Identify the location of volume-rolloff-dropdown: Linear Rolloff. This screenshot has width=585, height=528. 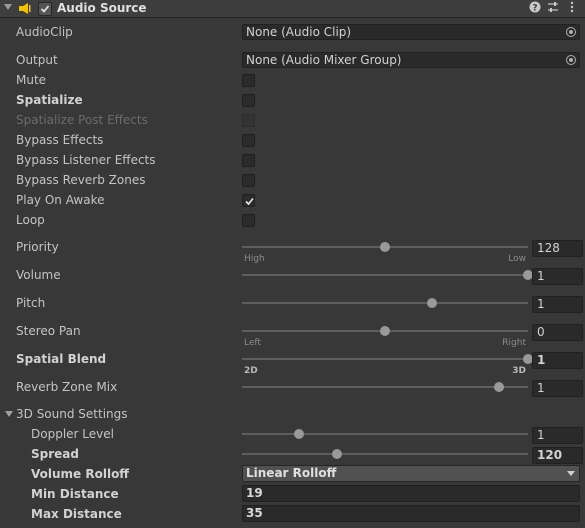
(411, 473).